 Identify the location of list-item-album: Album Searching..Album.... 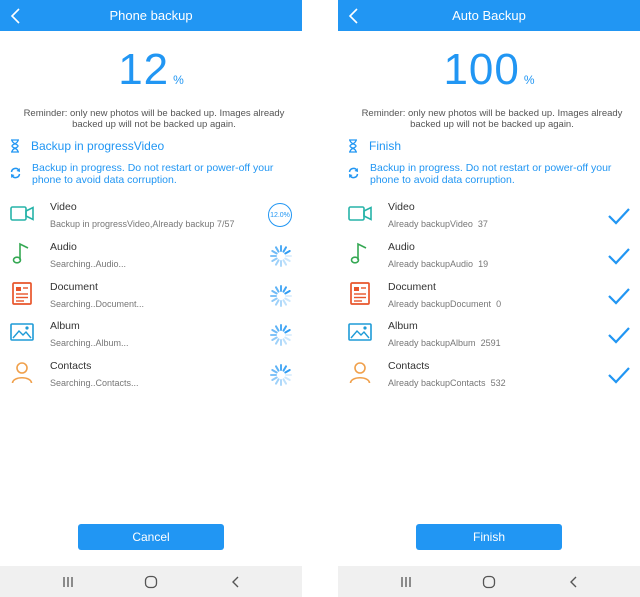
(151, 340).